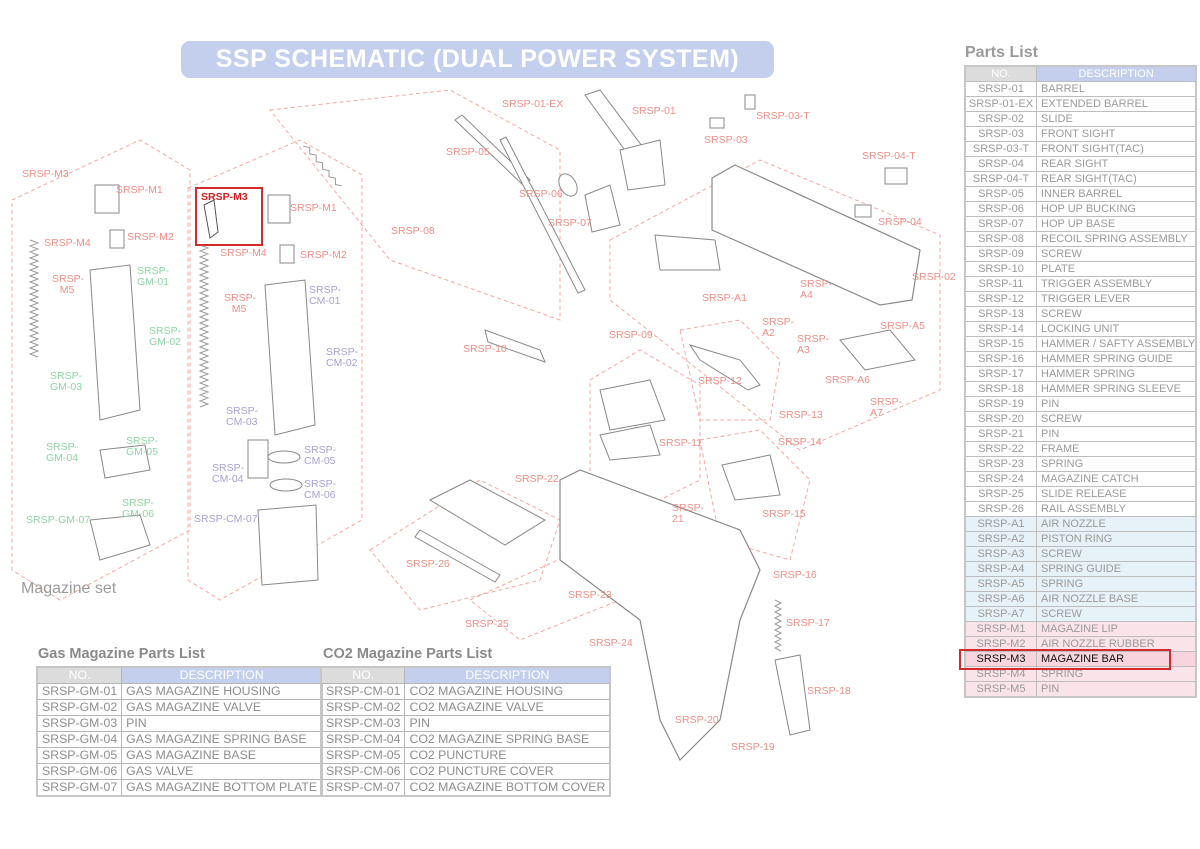 The width and height of the screenshot is (1200, 849). I want to click on part-description-cell: CO2 MAGAZINE VALVE, so click(507, 707).